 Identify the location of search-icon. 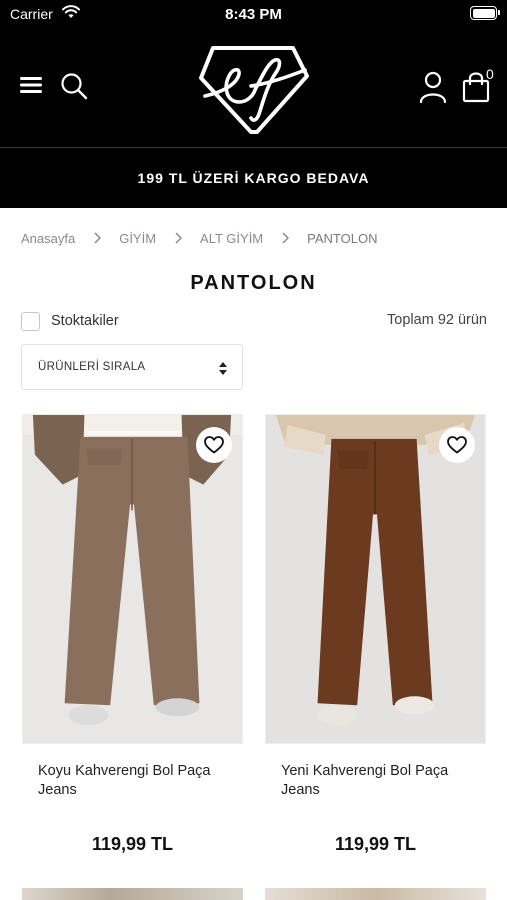
(74, 86).